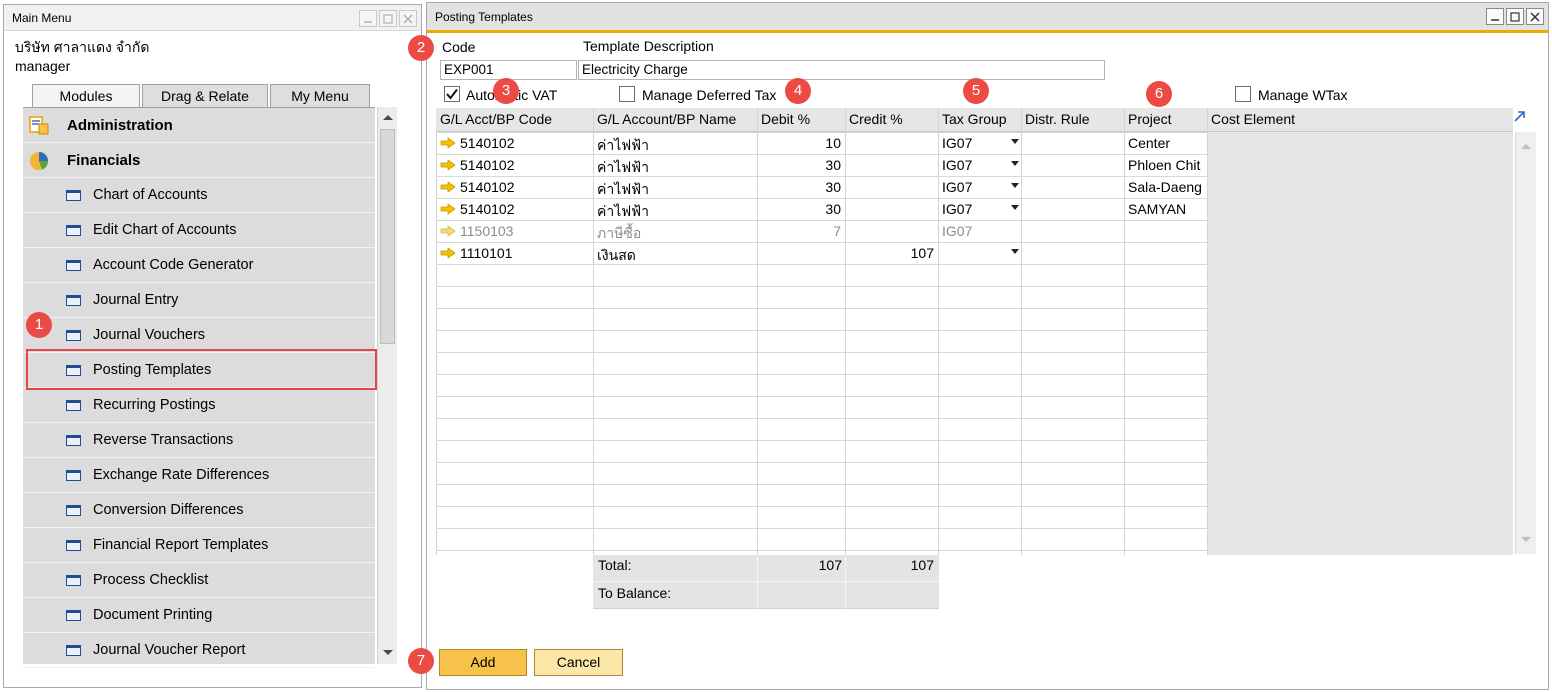 This screenshot has height=692, width=1552. What do you see at coordinates (199, 300) in the screenshot?
I see `menu-item-journal-entry: Journal Entry` at bounding box center [199, 300].